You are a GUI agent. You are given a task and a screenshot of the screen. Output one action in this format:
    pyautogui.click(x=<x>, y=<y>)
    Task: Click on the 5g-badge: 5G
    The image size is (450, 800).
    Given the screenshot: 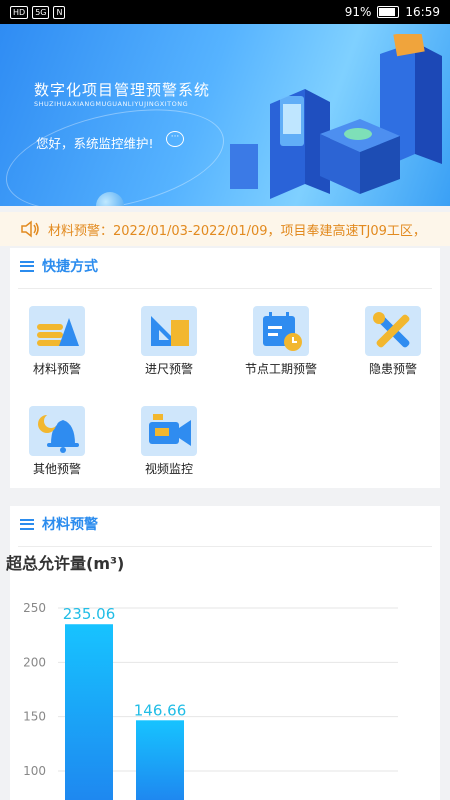 What is the action you would take?
    pyautogui.click(x=41, y=12)
    